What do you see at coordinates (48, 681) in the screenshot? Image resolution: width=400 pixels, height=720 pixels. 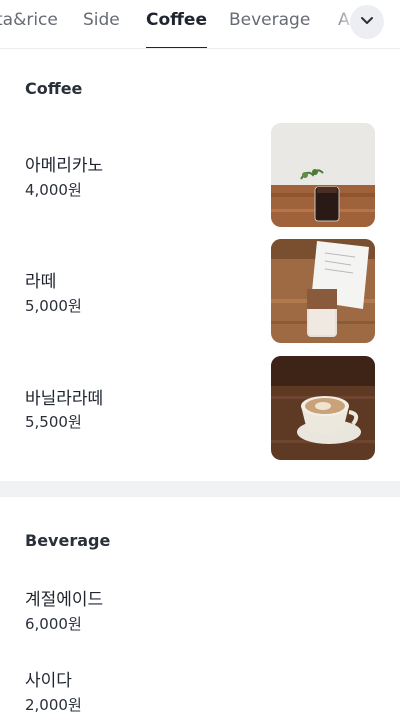 I see `menu-item-name: 사이다` at bounding box center [48, 681].